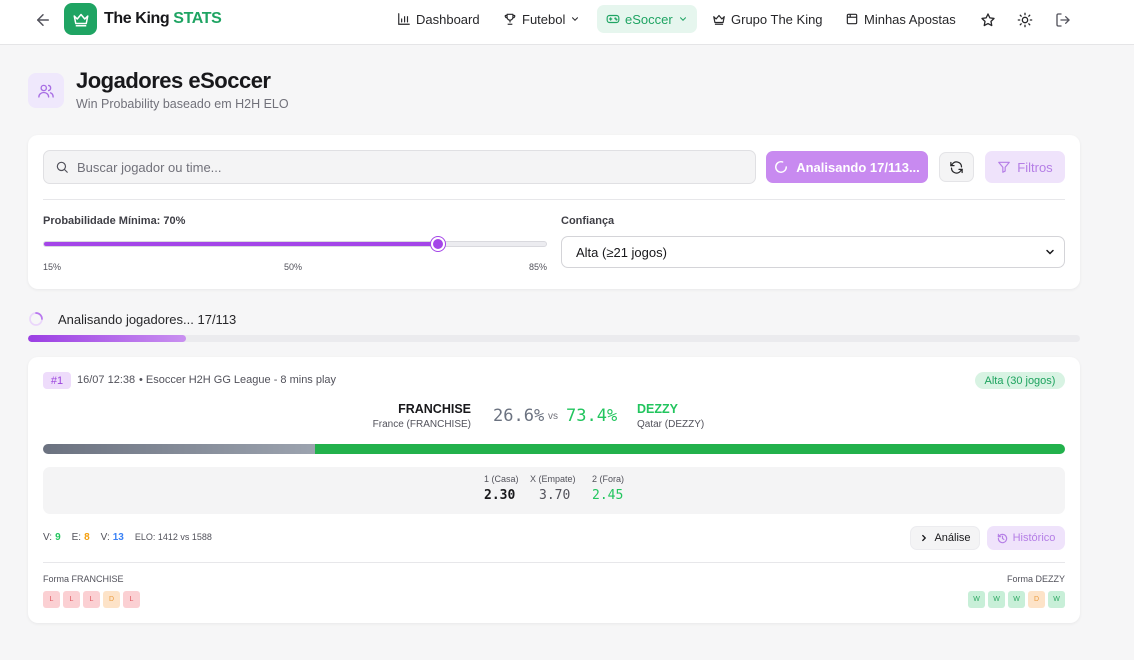 The width and height of the screenshot is (1134, 660). I want to click on odd-draw: X (Empate) 3.70, so click(553, 488).